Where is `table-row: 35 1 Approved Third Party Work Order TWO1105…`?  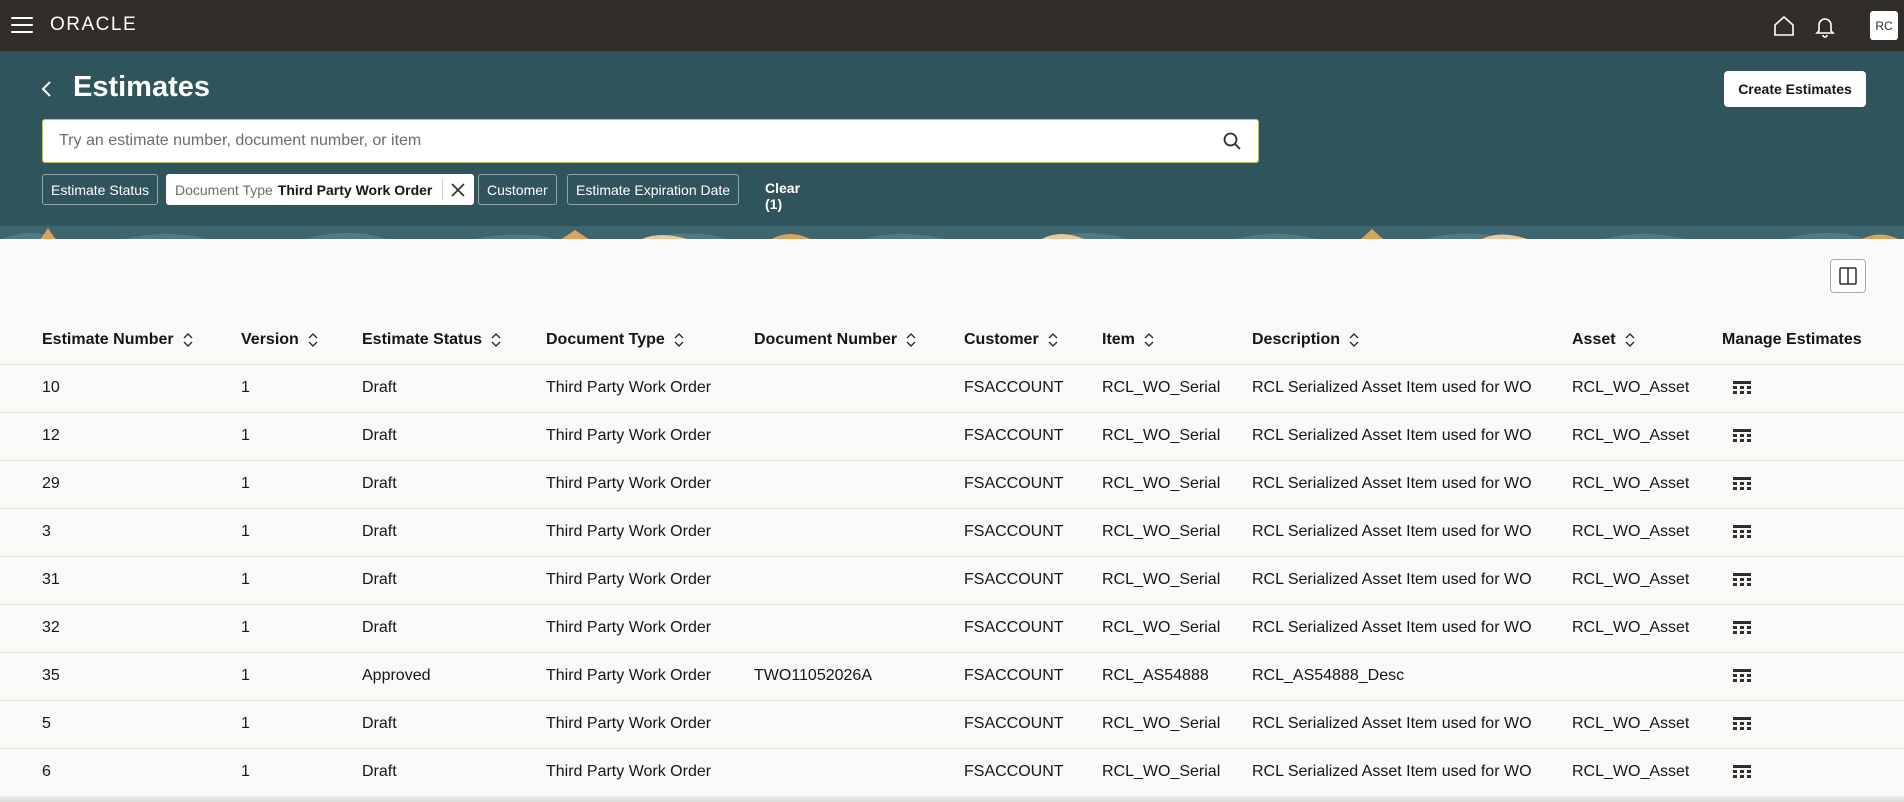 table-row: 35 1 Approved Third Party Work Order TWO1105… is located at coordinates (952, 675).